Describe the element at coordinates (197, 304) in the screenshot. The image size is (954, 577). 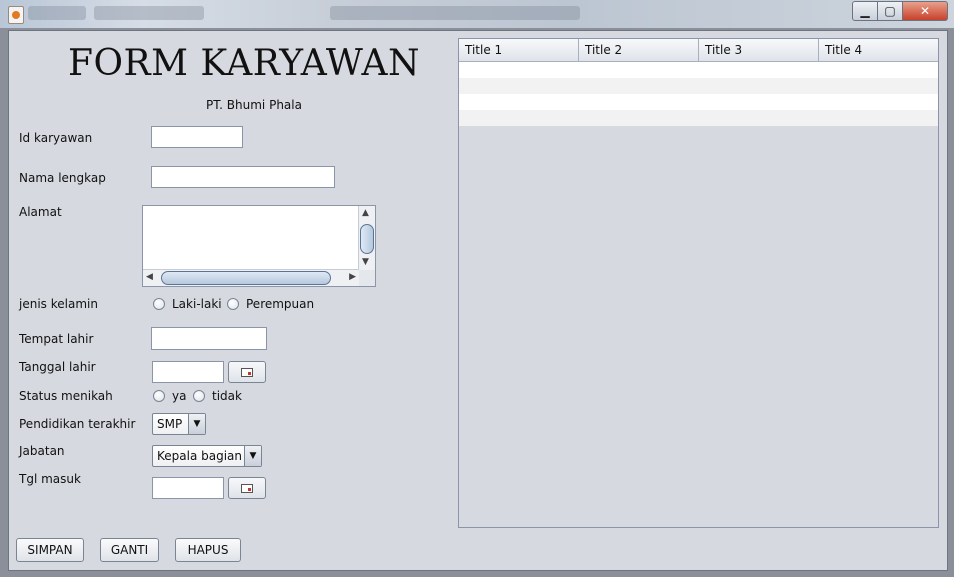
I see `laki-laki-label: Laki-laki` at that location.